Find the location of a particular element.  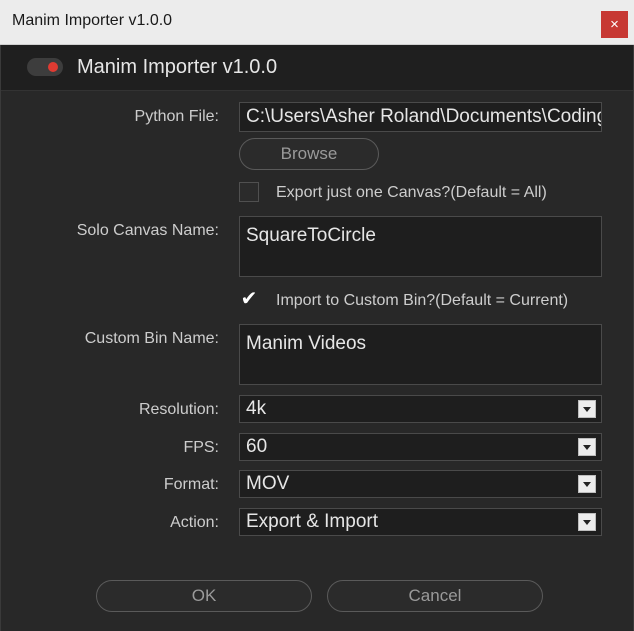

resolution-select: 4k is located at coordinates (420, 409).